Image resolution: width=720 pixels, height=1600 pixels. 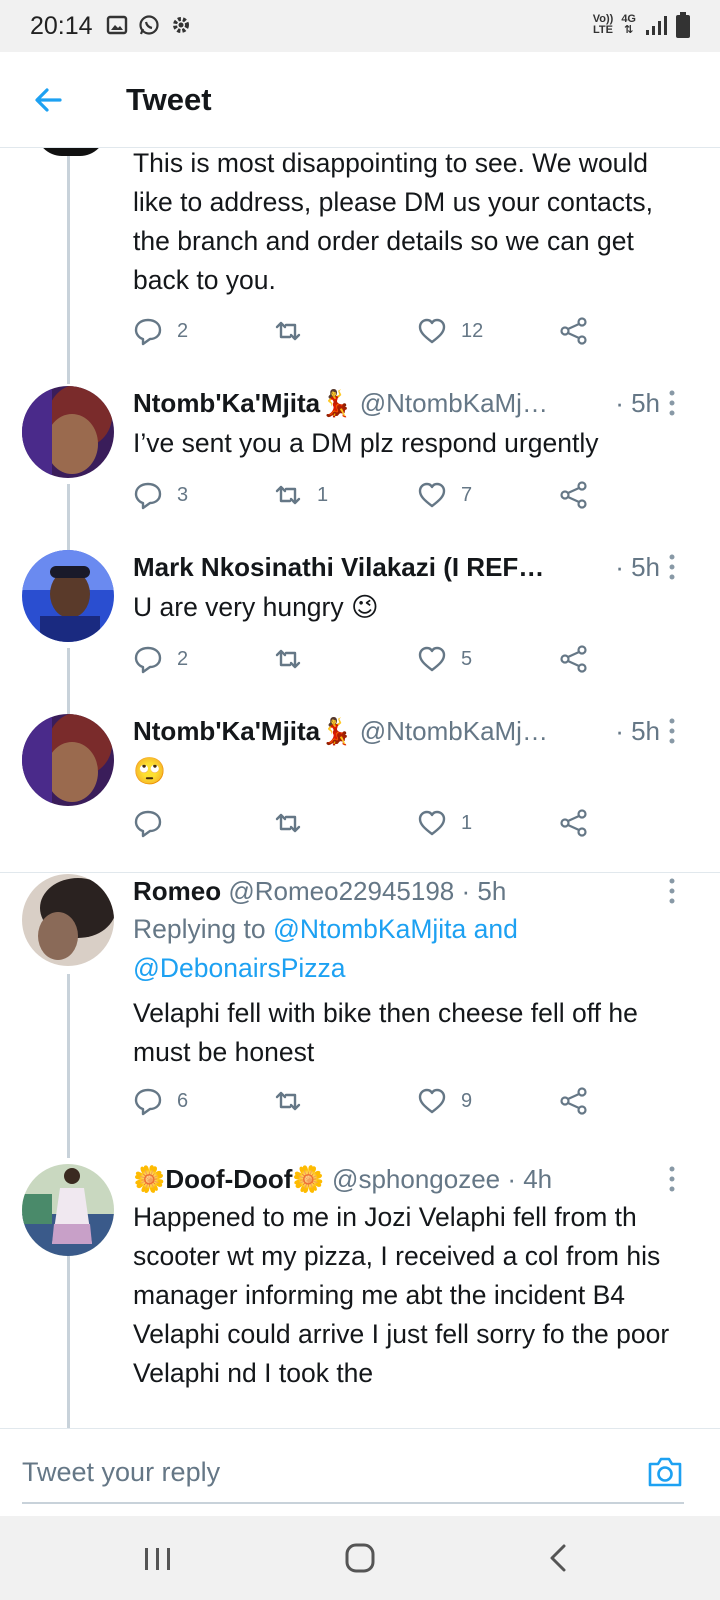 I want to click on like-button: 1, so click(x=444, y=823).